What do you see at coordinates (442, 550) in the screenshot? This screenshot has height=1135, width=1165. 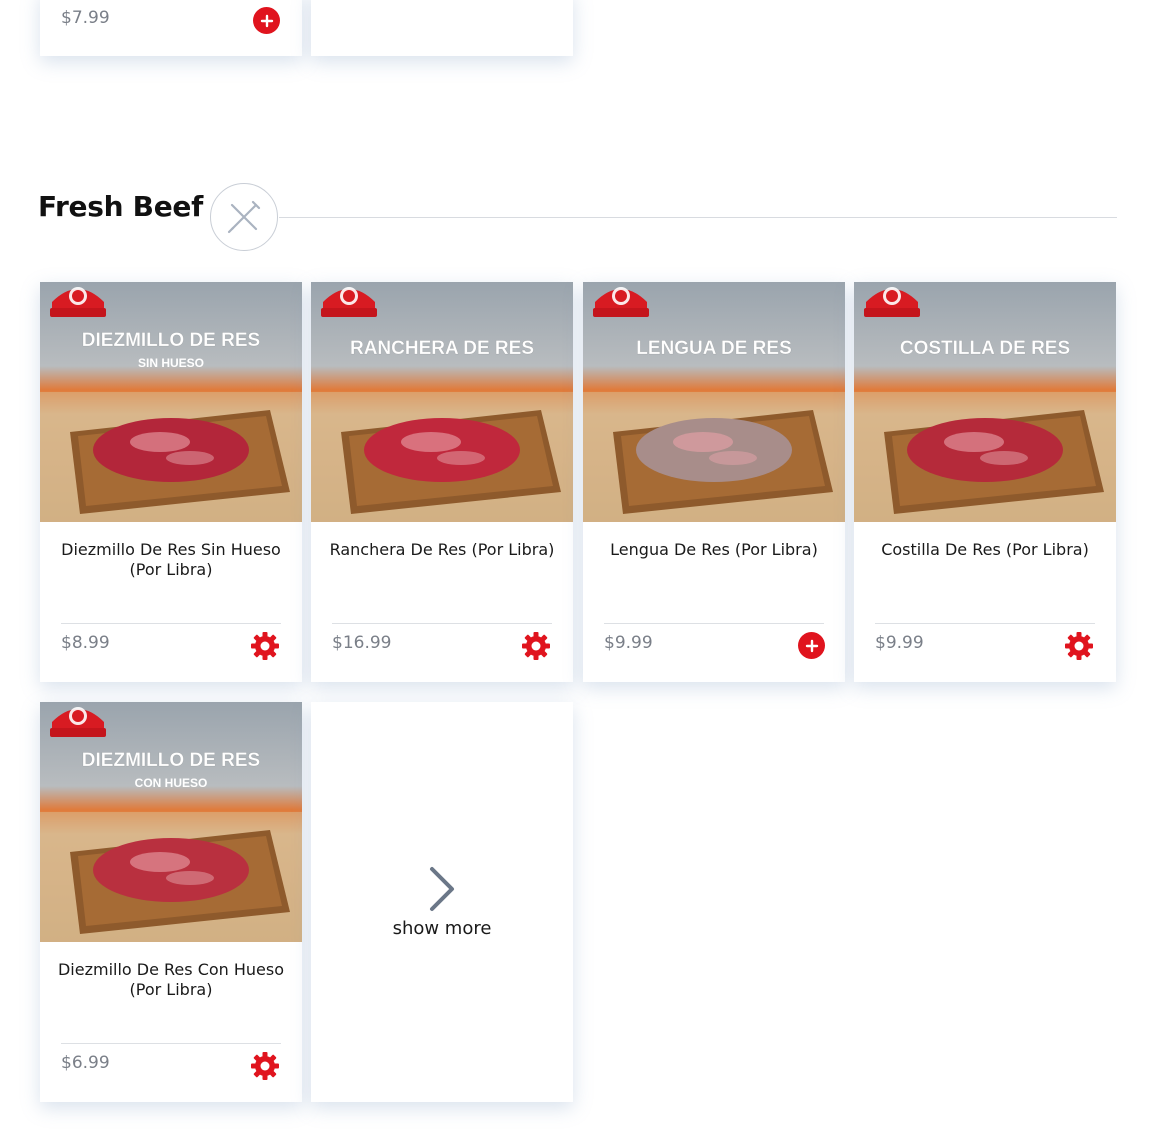 I see `product-name: Ranchera De Res (Por Libra)` at bounding box center [442, 550].